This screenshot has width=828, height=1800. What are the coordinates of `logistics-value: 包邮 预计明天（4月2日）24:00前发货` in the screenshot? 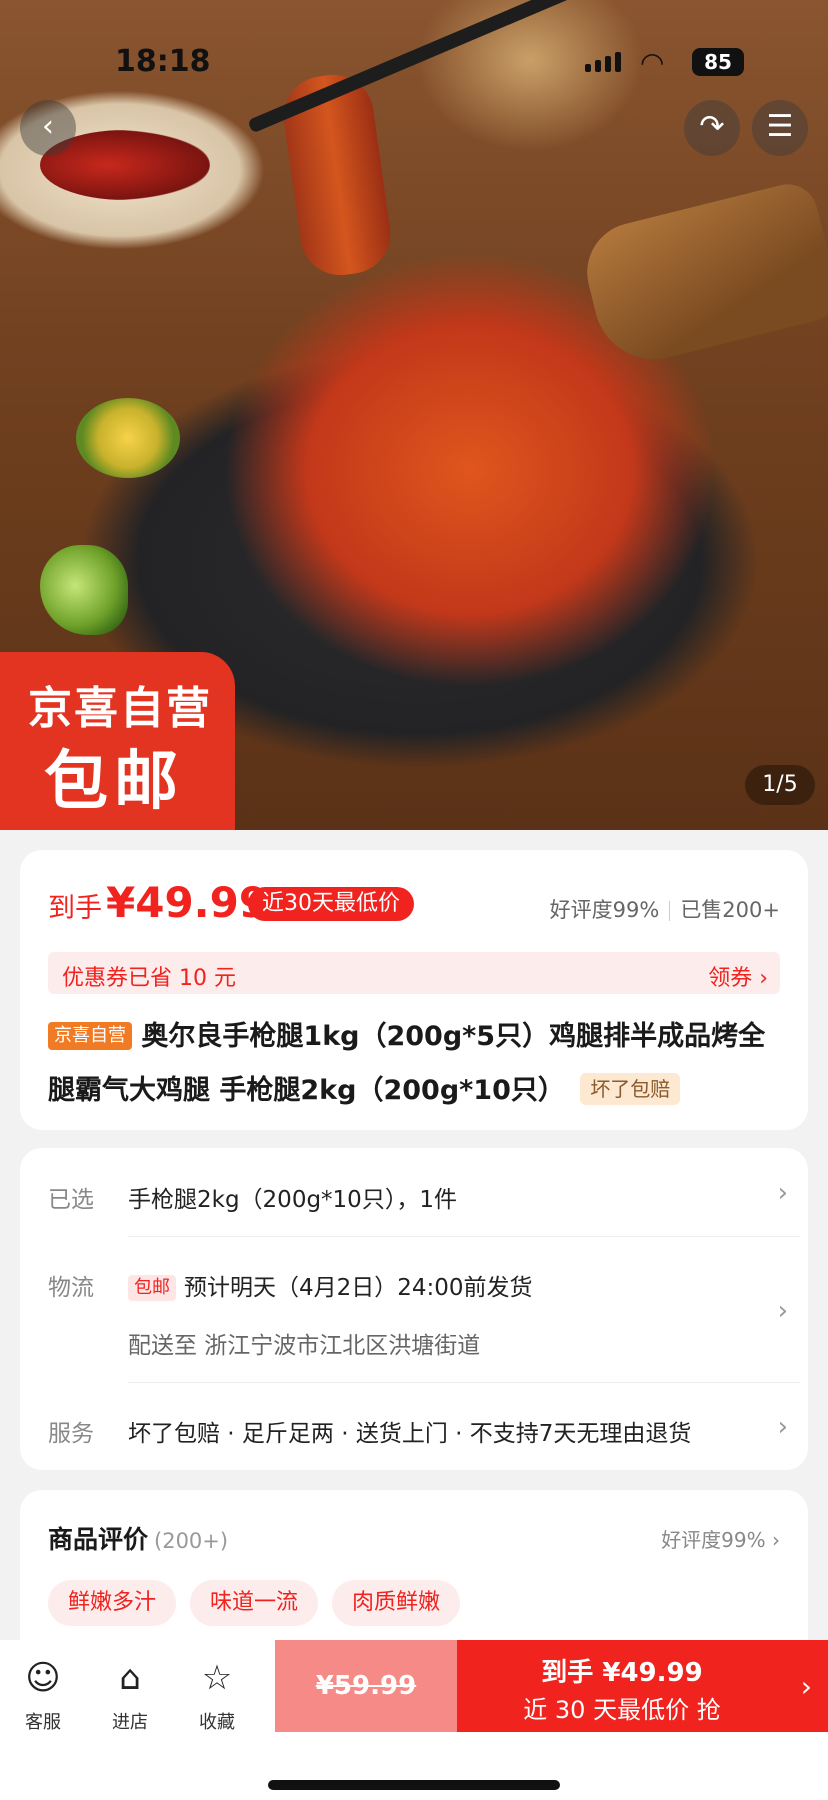 It's located at (330, 1285).